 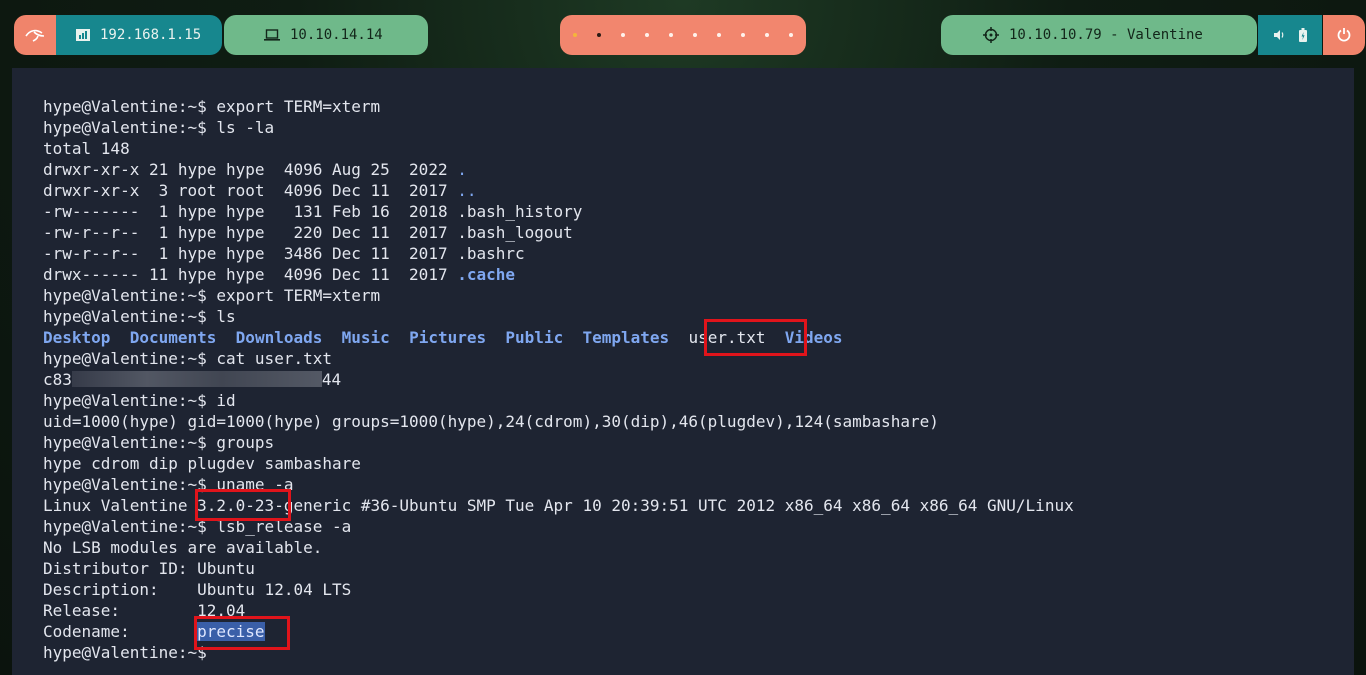 What do you see at coordinates (83, 35) in the screenshot?
I see `network-icon` at bounding box center [83, 35].